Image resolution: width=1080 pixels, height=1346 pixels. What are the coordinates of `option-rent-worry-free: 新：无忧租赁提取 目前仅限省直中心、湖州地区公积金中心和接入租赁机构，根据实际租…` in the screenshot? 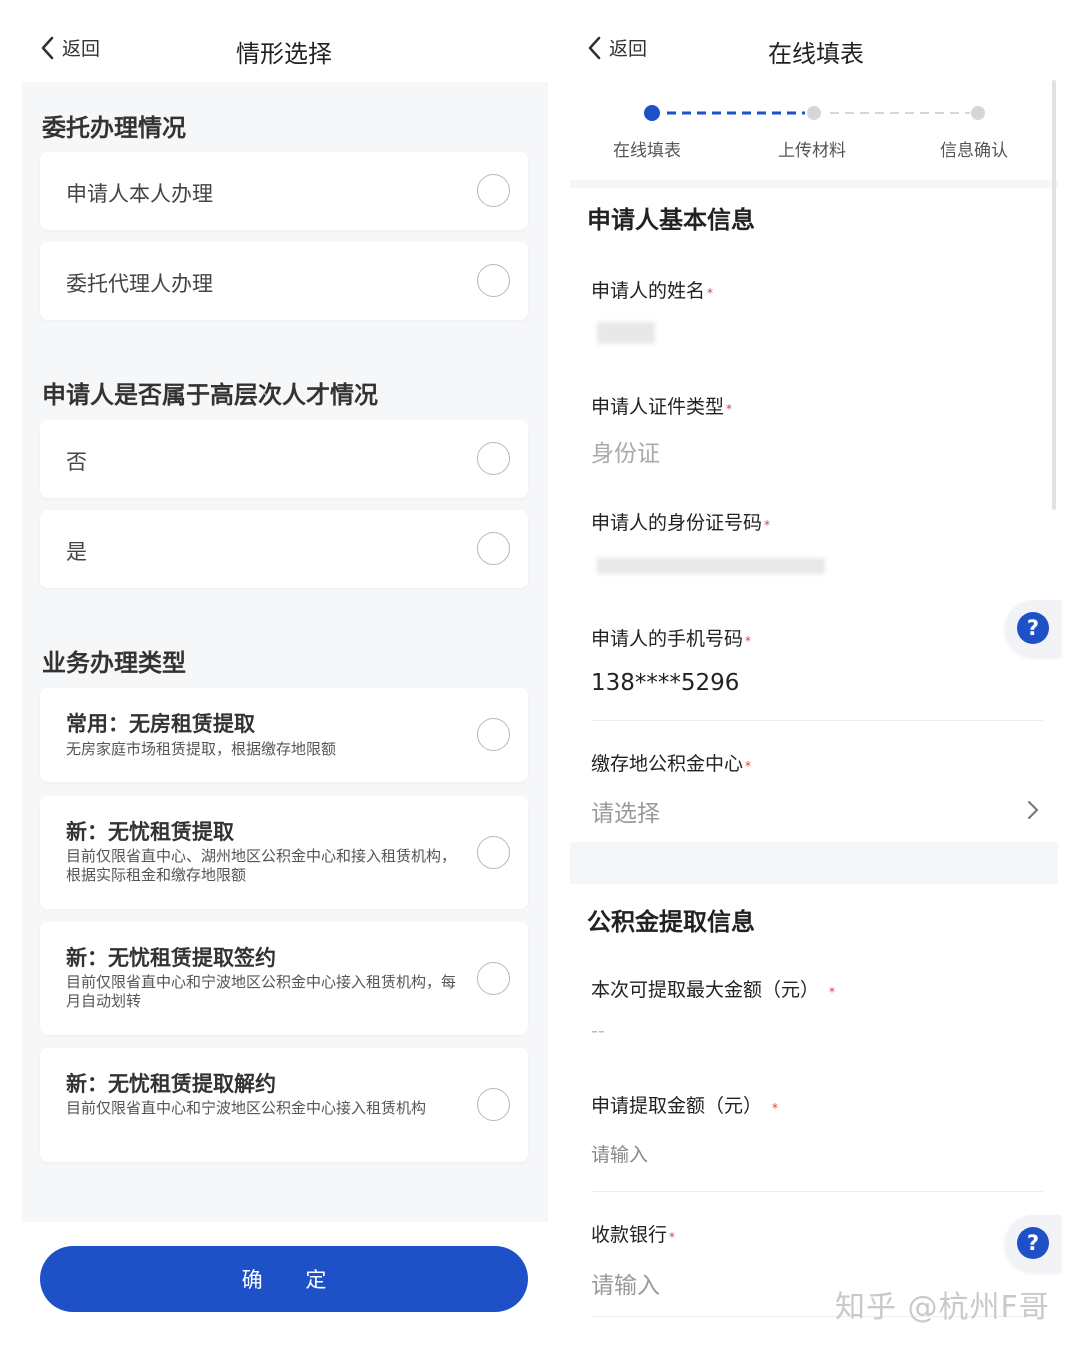 It's located at (284, 852).